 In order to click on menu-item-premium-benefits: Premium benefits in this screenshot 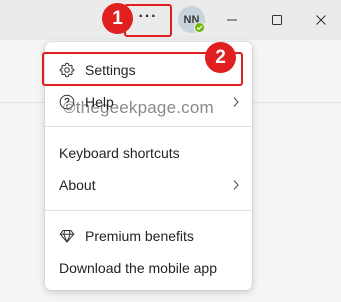, I will do `click(148, 236)`.